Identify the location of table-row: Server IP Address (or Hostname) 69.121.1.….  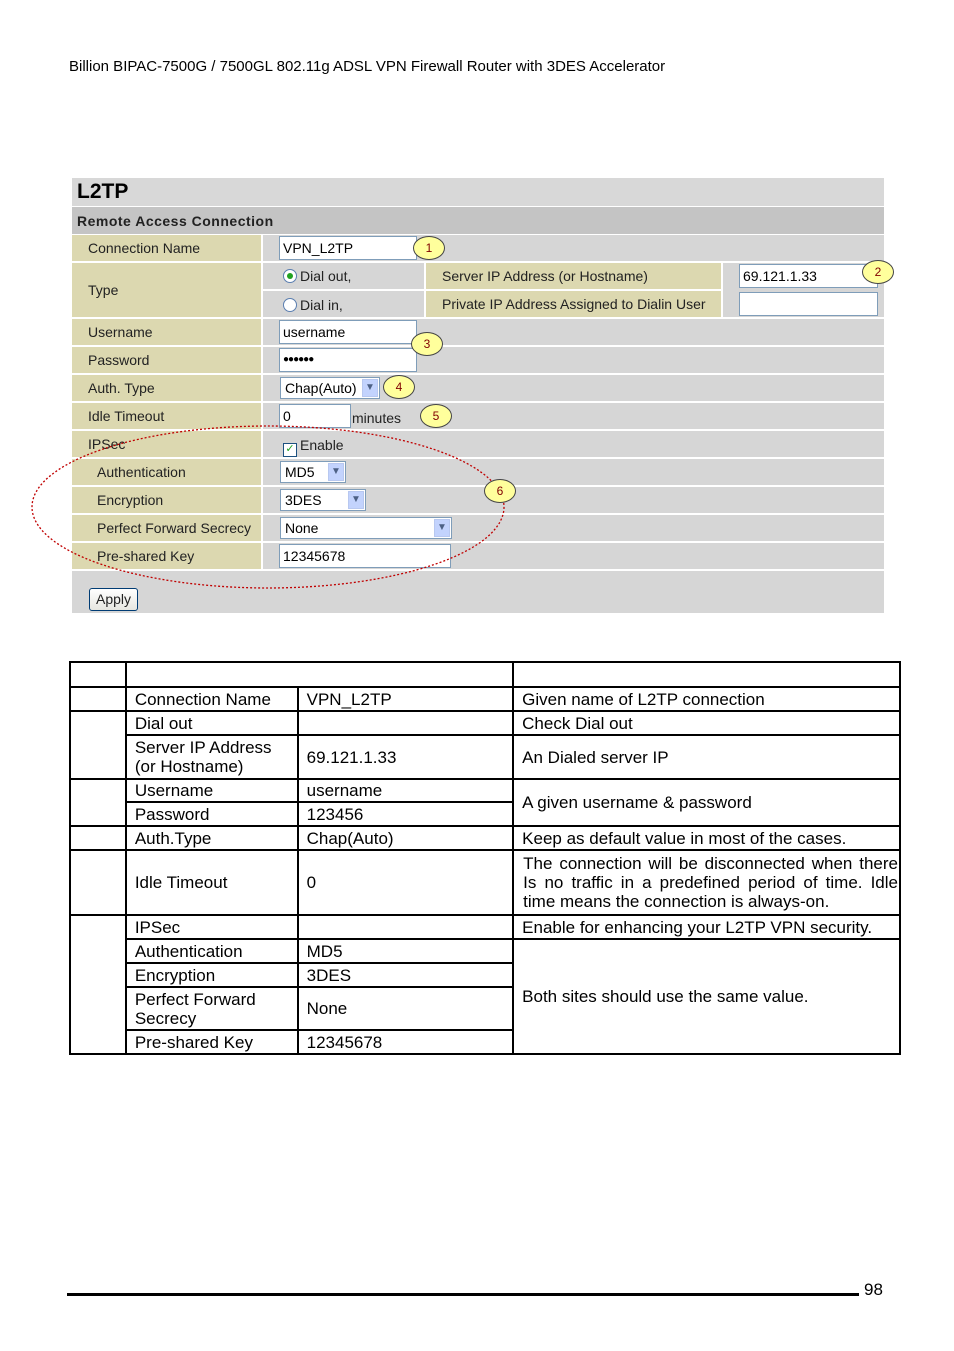
(485, 757).